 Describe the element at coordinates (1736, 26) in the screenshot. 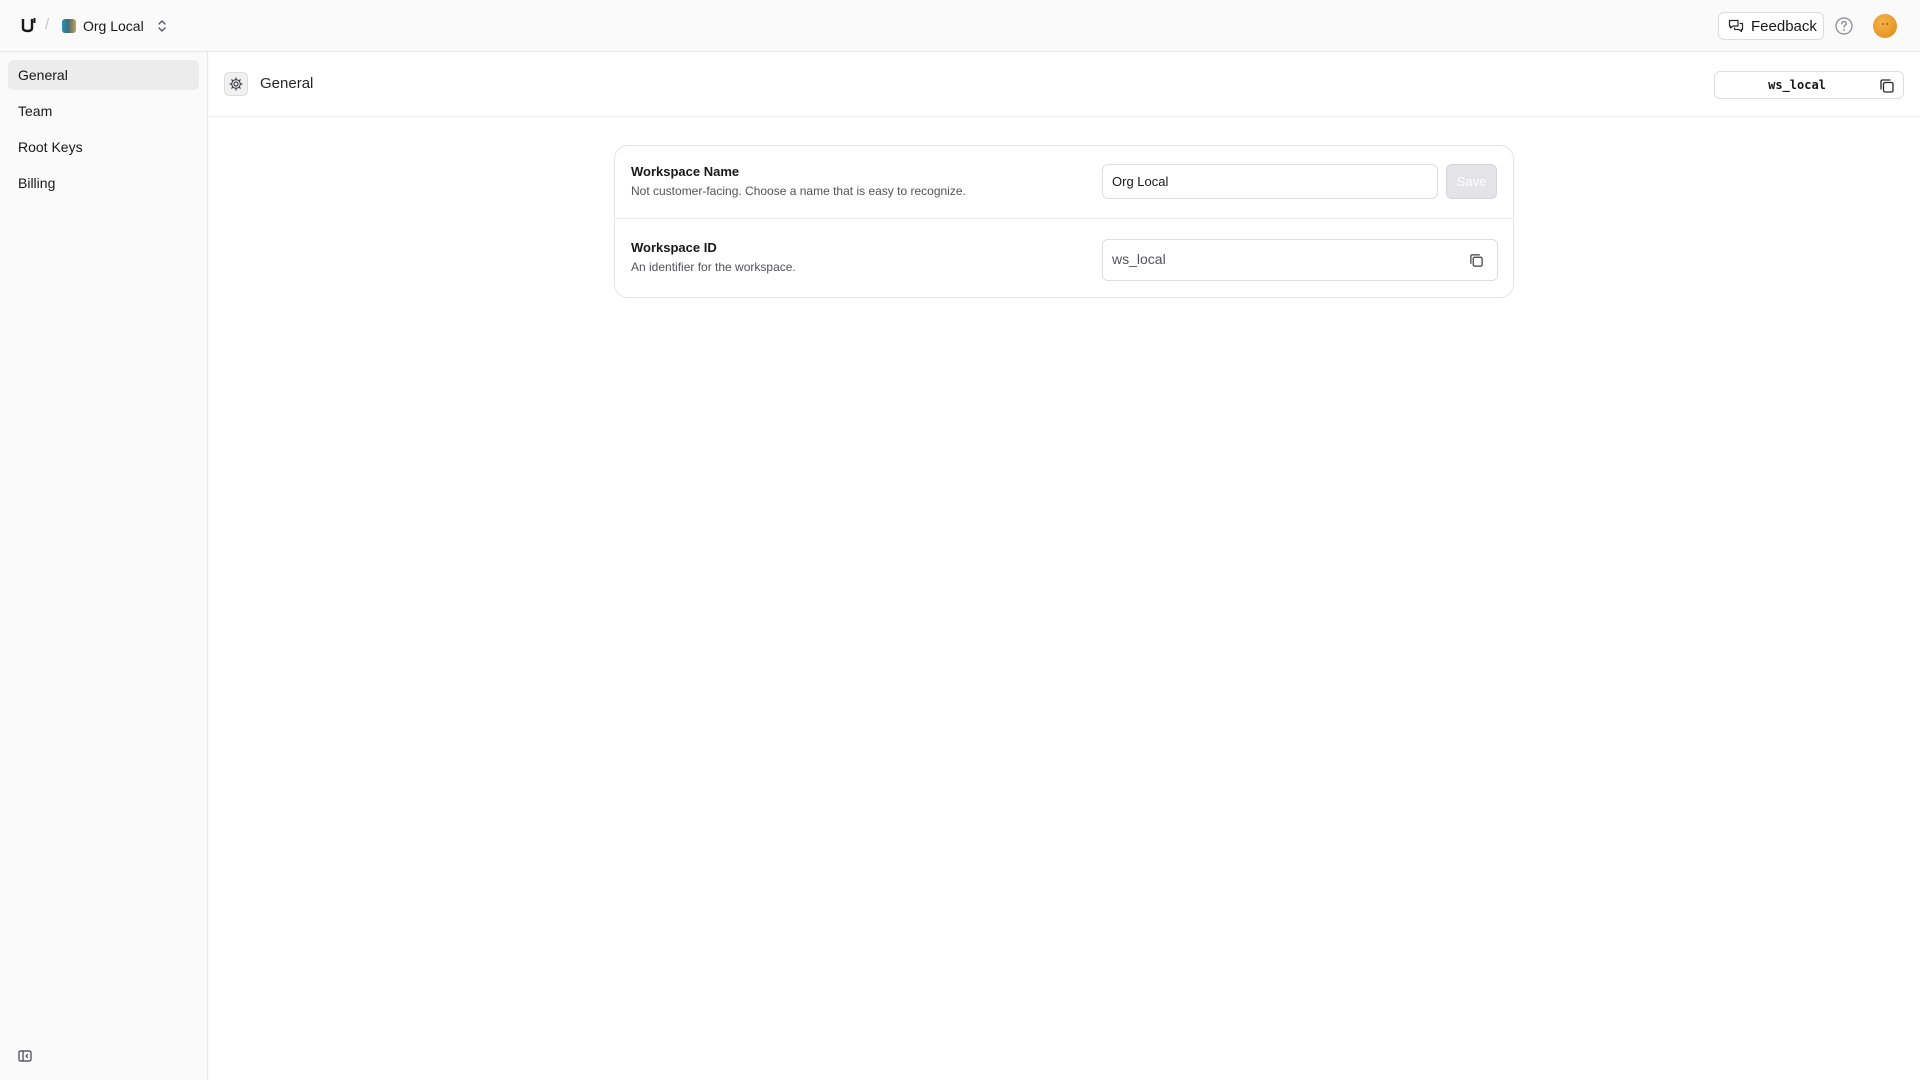

I see `message-square-icon` at that location.